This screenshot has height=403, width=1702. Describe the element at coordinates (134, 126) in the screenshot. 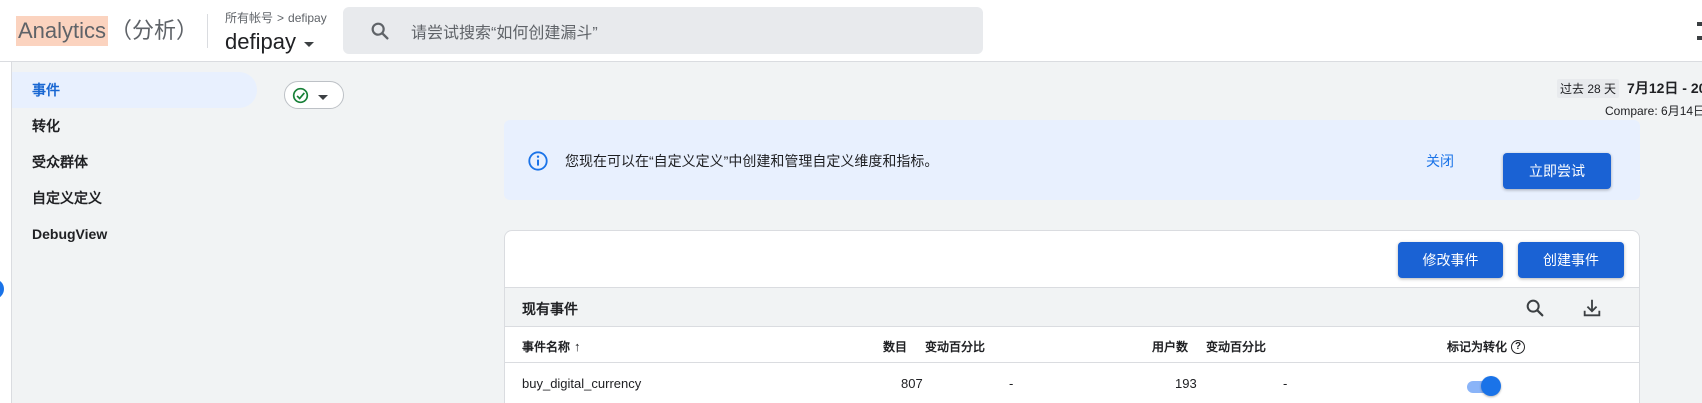

I see `sidebar-item-conversions: 转化` at that location.